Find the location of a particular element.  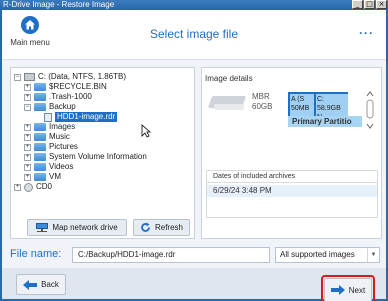

map-network-drive-label: Map network drive is located at coordinates (85, 227).